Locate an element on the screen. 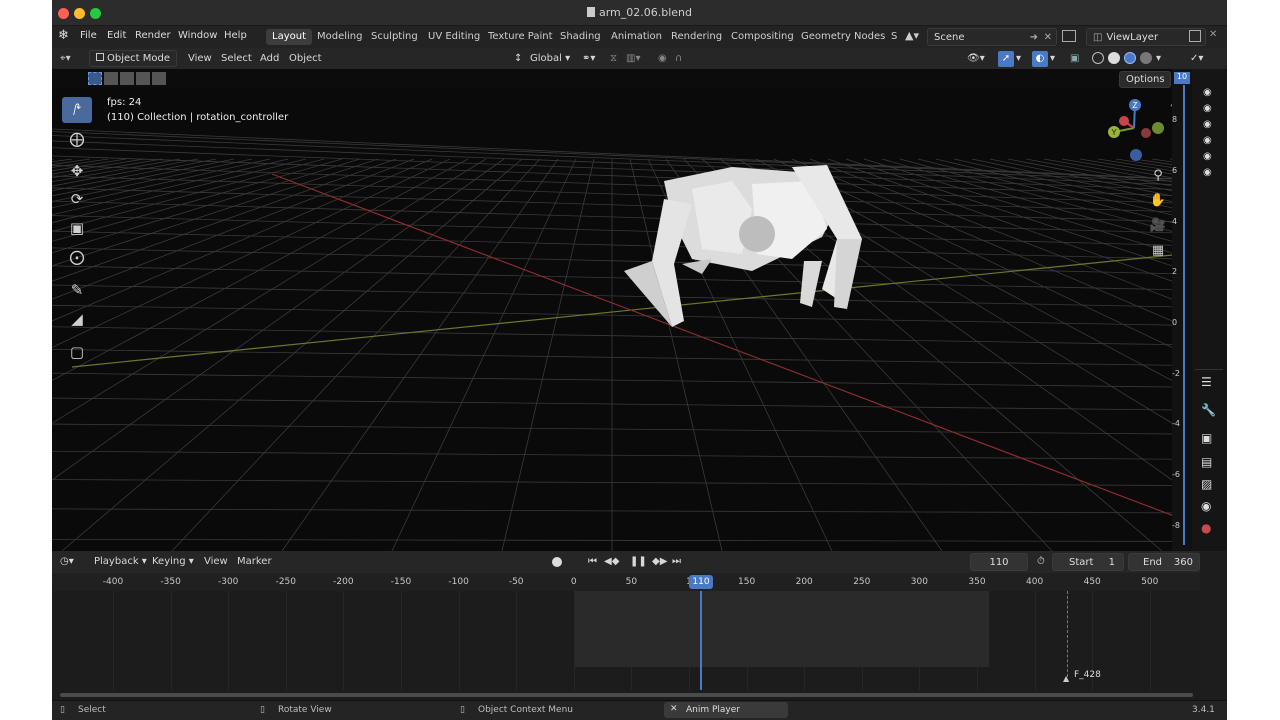  preview-range-icon: ⏱ is located at coordinates (1041, 562).